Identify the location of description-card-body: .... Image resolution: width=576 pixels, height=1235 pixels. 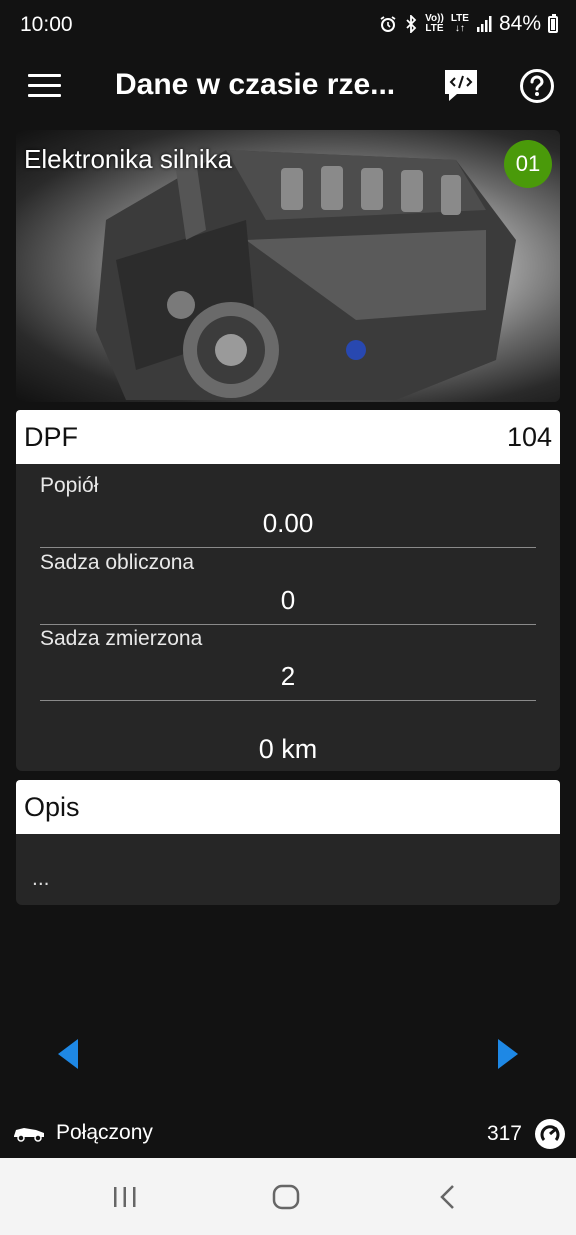
(288, 869).